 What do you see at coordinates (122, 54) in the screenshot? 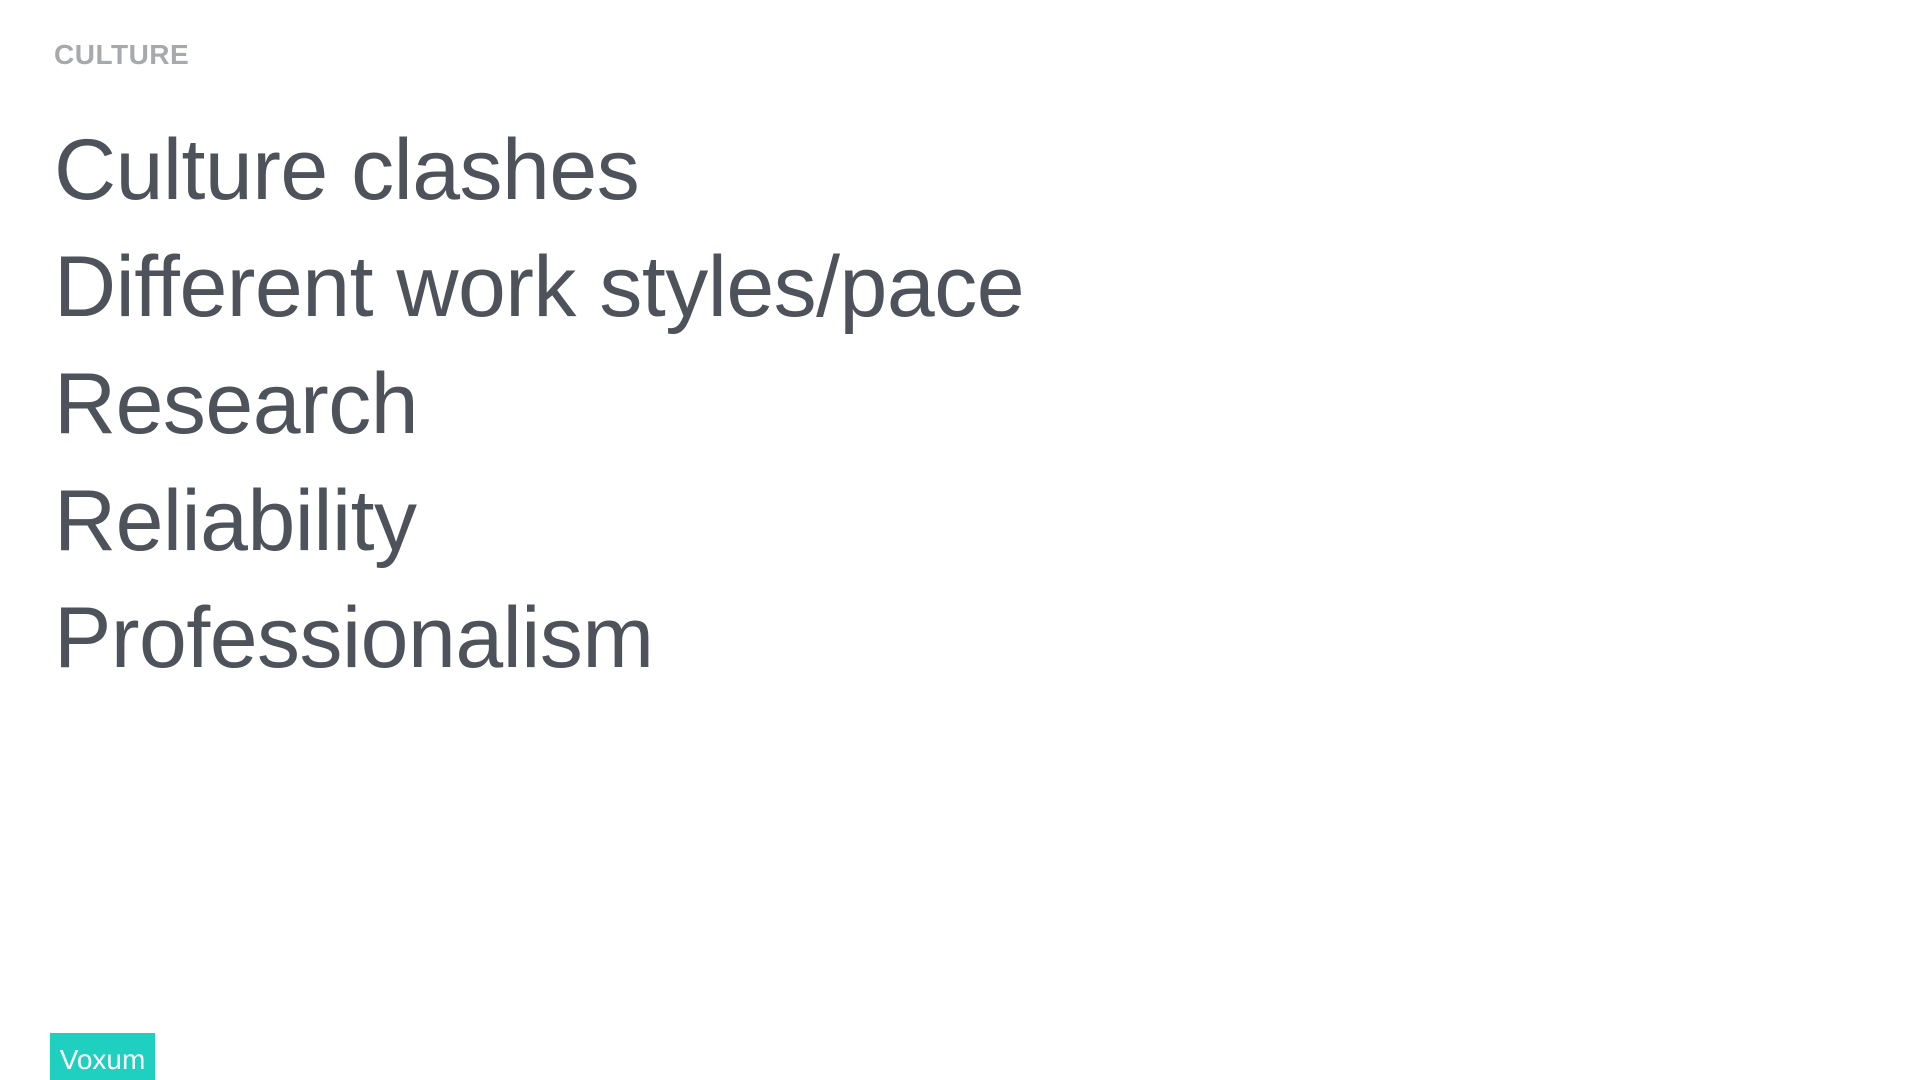
I see `section-label: CULTURE` at bounding box center [122, 54].